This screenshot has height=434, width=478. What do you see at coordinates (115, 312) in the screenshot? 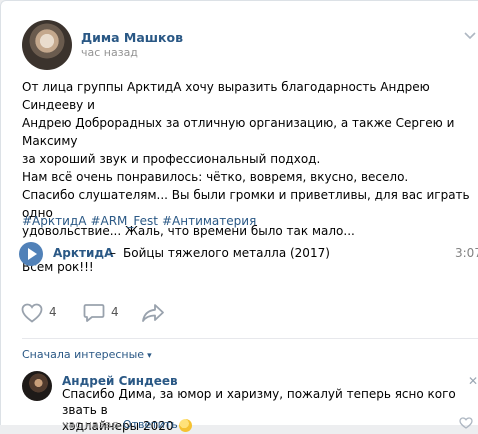
I see `comment-count: 4` at bounding box center [115, 312].